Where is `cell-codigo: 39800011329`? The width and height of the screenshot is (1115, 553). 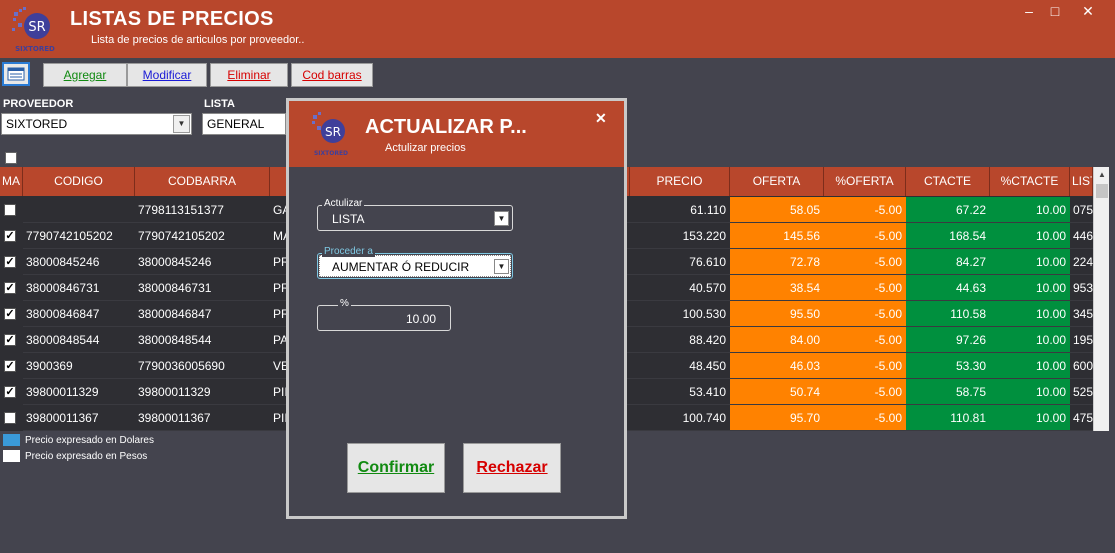 cell-codigo: 39800011329 is located at coordinates (79, 392).